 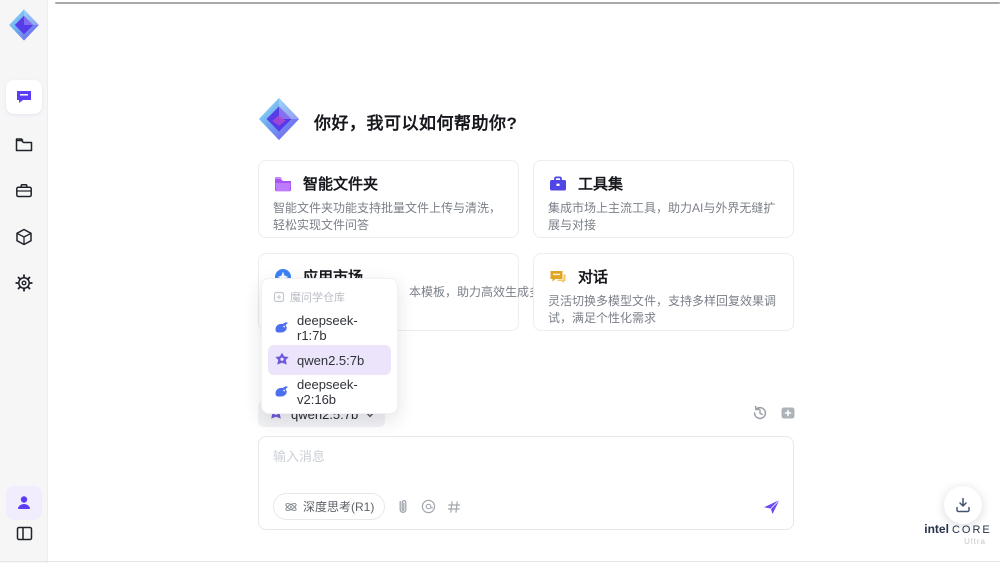 I want to click on model-option-label: qwen2.5:7b, so click(x=331, y=360).